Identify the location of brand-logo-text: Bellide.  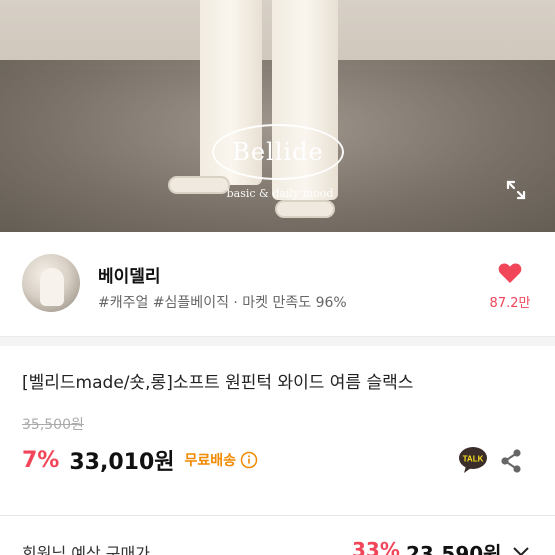
(278, 152).